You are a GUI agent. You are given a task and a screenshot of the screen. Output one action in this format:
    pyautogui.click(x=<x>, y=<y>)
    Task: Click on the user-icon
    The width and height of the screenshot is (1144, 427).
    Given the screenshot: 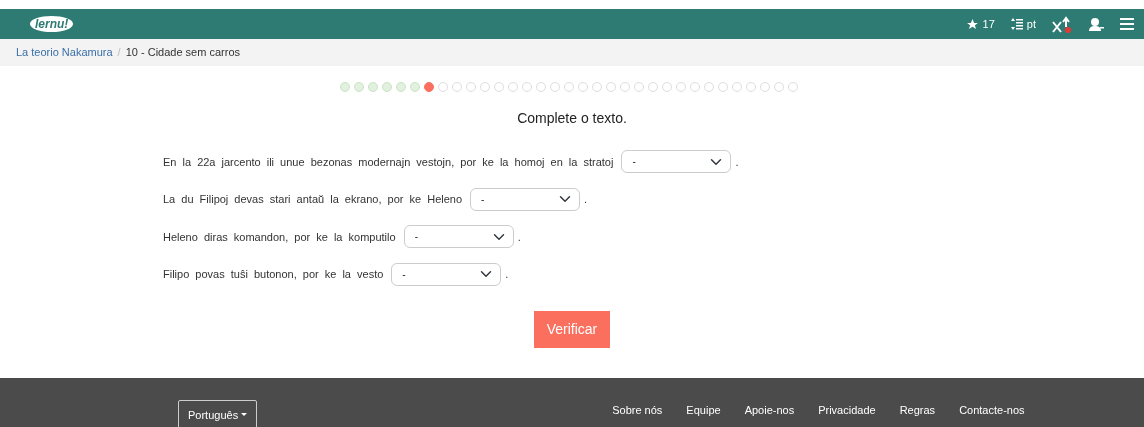 What is the action you would take?
    pyautogui.click(x=1096, y=24)
    